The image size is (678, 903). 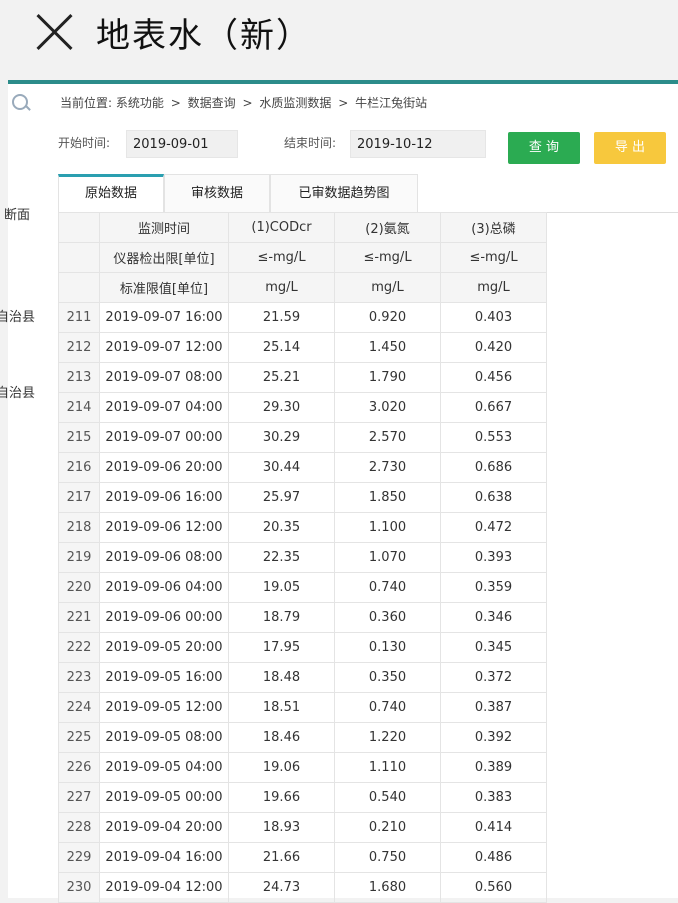 I want to click on row-time-cell: 2019-09-06 12:00, so click(x=164, y=527).